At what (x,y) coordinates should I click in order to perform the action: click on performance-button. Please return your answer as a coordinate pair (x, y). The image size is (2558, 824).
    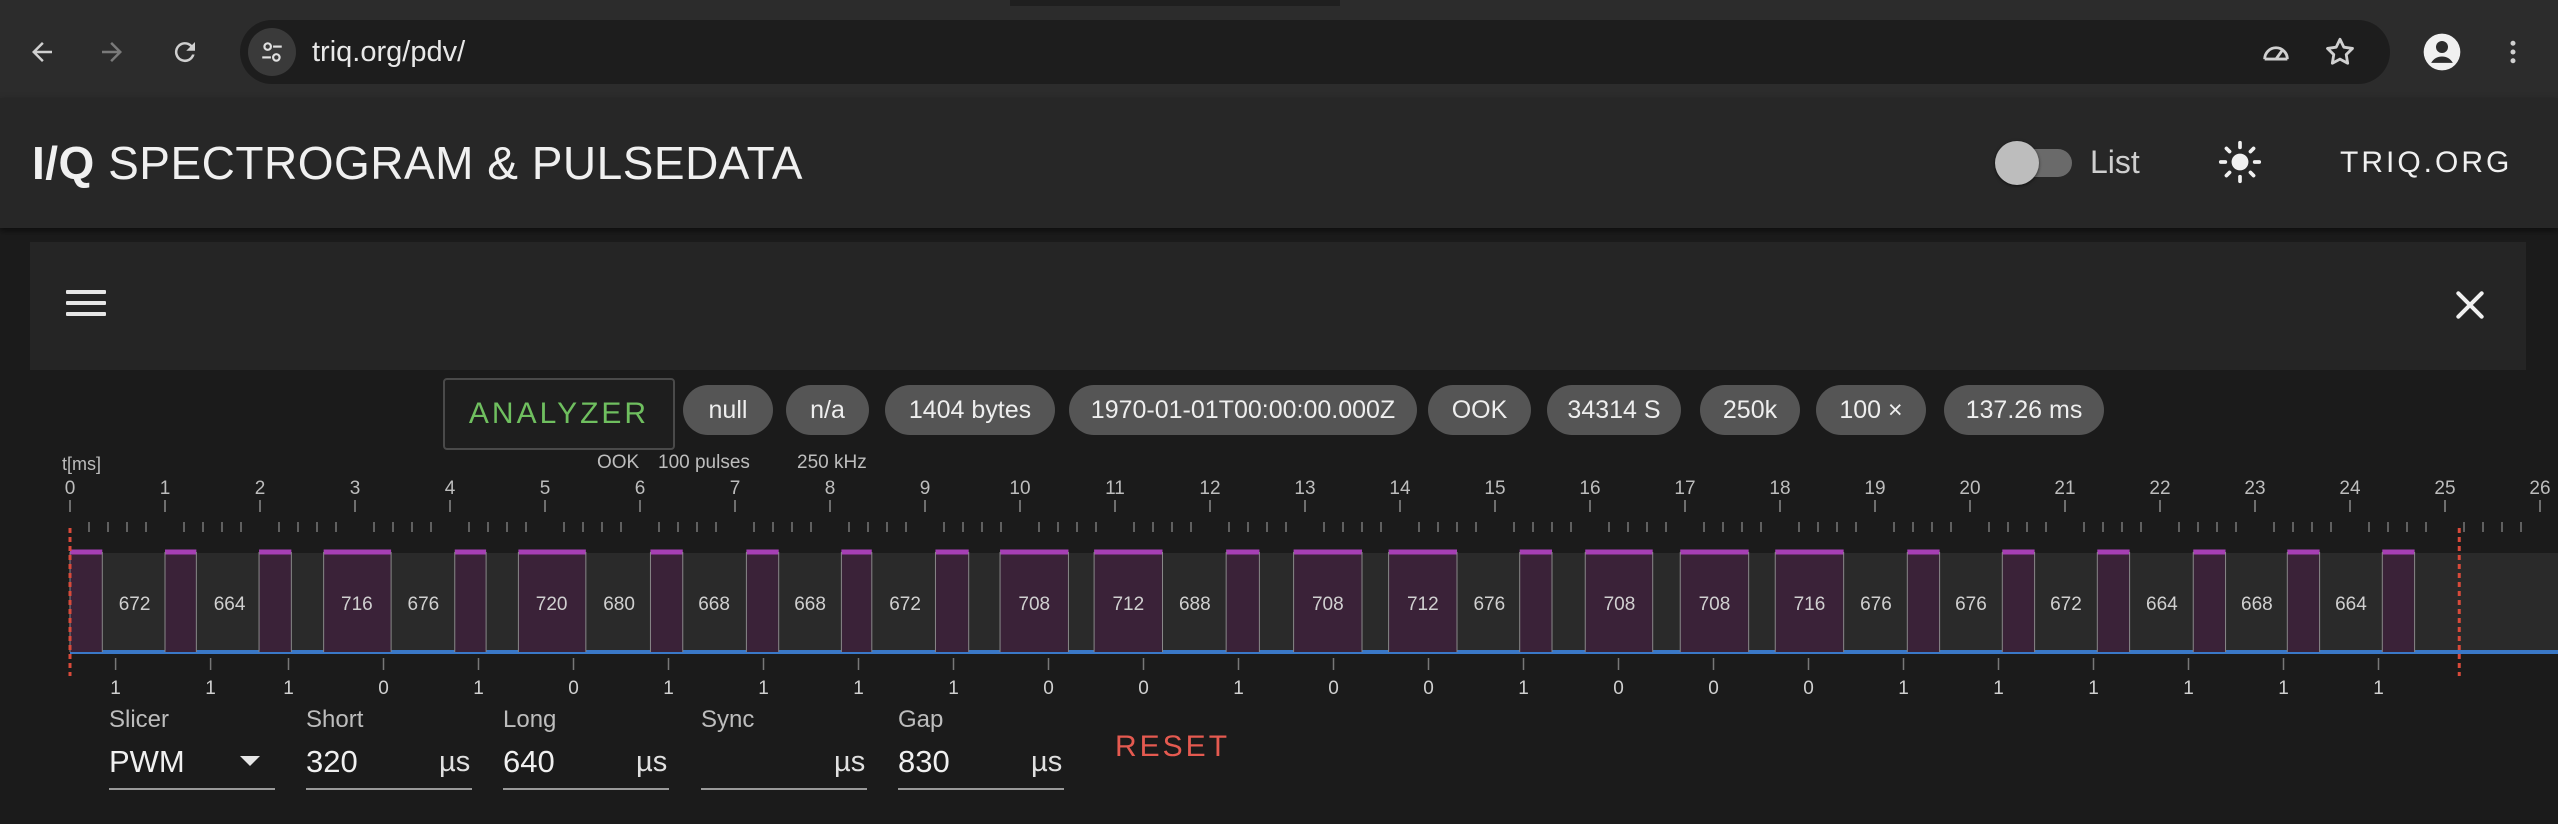
    Looking at the image, I should click on (2276, 52).